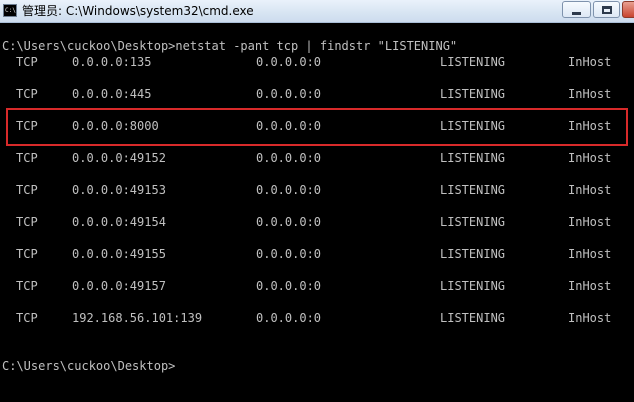 The width and height of the screenshot is (634, 402). Describe the element at coordinates (317, 127) in the screenshot. I see `highlight-box` at that location.